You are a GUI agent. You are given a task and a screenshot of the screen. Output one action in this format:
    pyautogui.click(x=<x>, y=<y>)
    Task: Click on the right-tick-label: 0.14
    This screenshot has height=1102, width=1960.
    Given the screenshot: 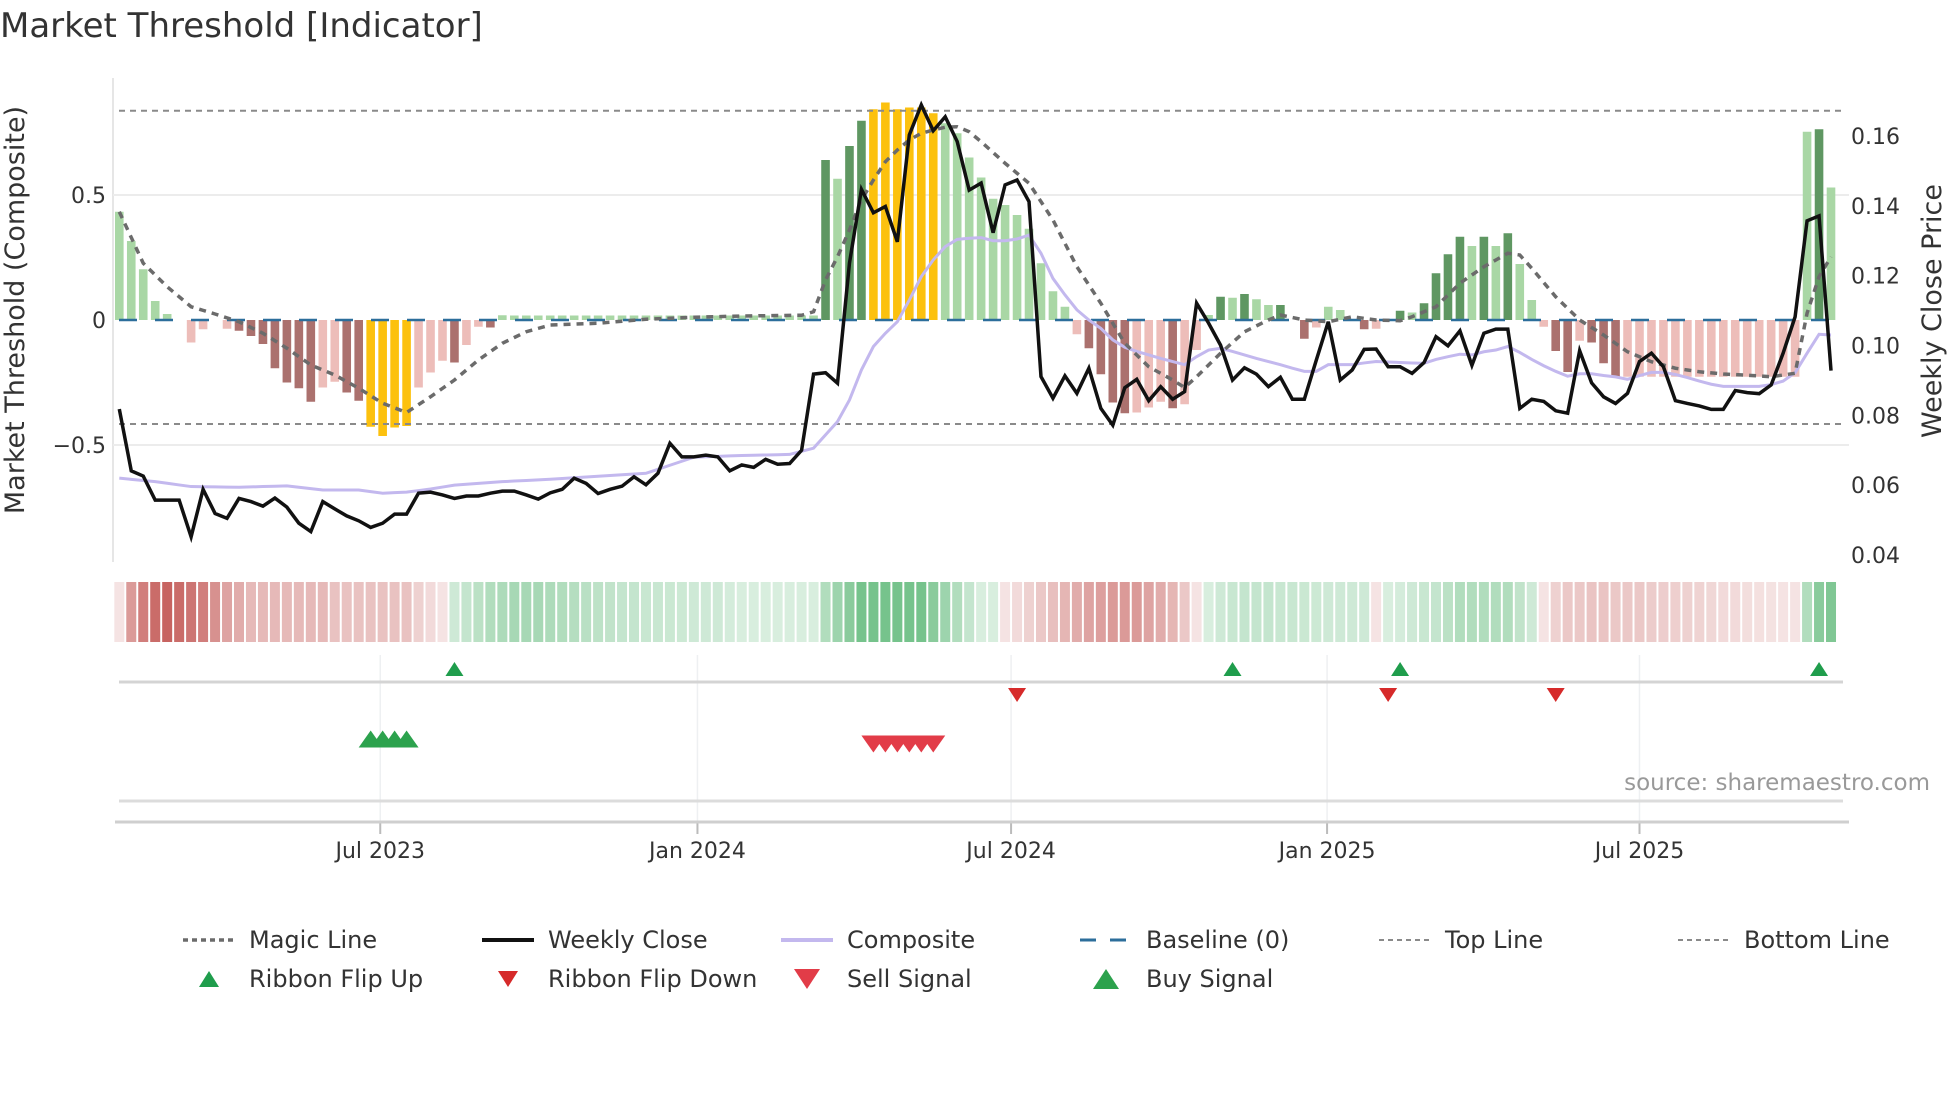 What is the action you would take?
    pyautogui.click(x=1875, y=207)
    